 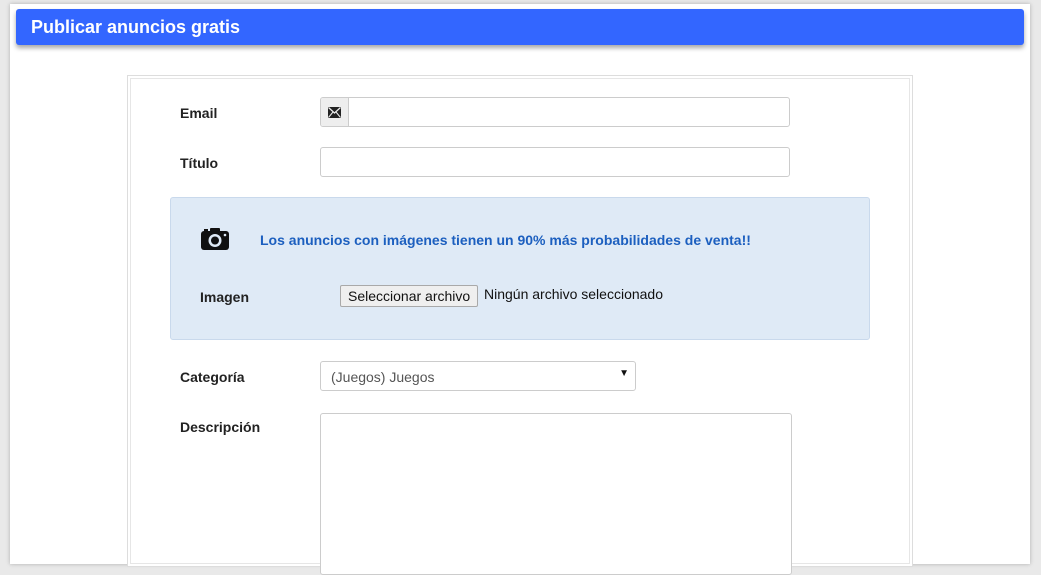 What do you see at coordinates (136, 27) in the screenshot?
I see `page-title: Publicar anuncios gratis` at bounding box center [136, 27].